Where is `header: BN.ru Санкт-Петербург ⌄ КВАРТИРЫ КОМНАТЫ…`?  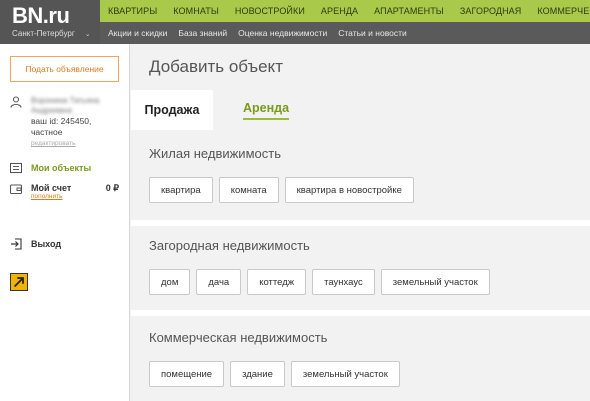
header: BN.ru Санкт-Петербург ⌄ КВАРТИРЫ КОМНАТЫ… is located at coordinates (295, 22).